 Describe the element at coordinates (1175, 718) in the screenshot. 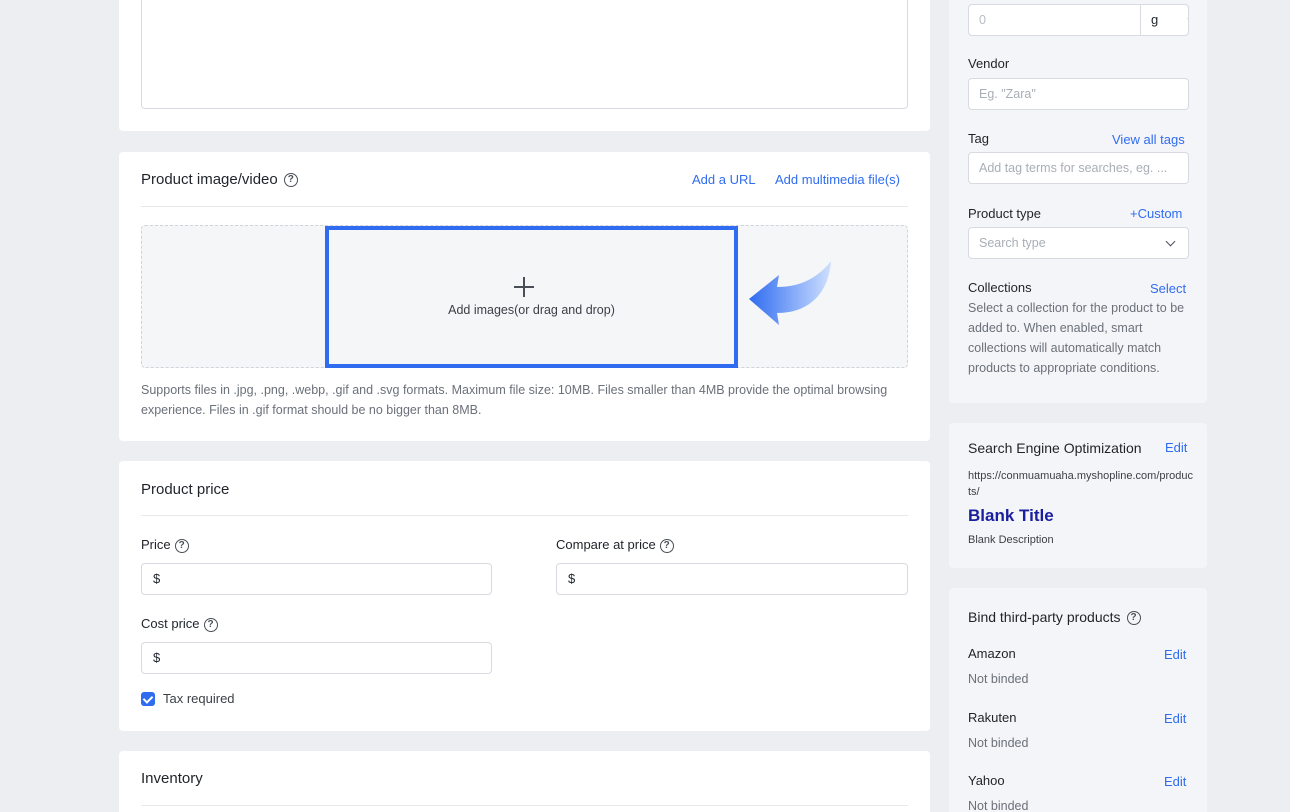

I see `bind-edit-rakuten: Edit` at that location.